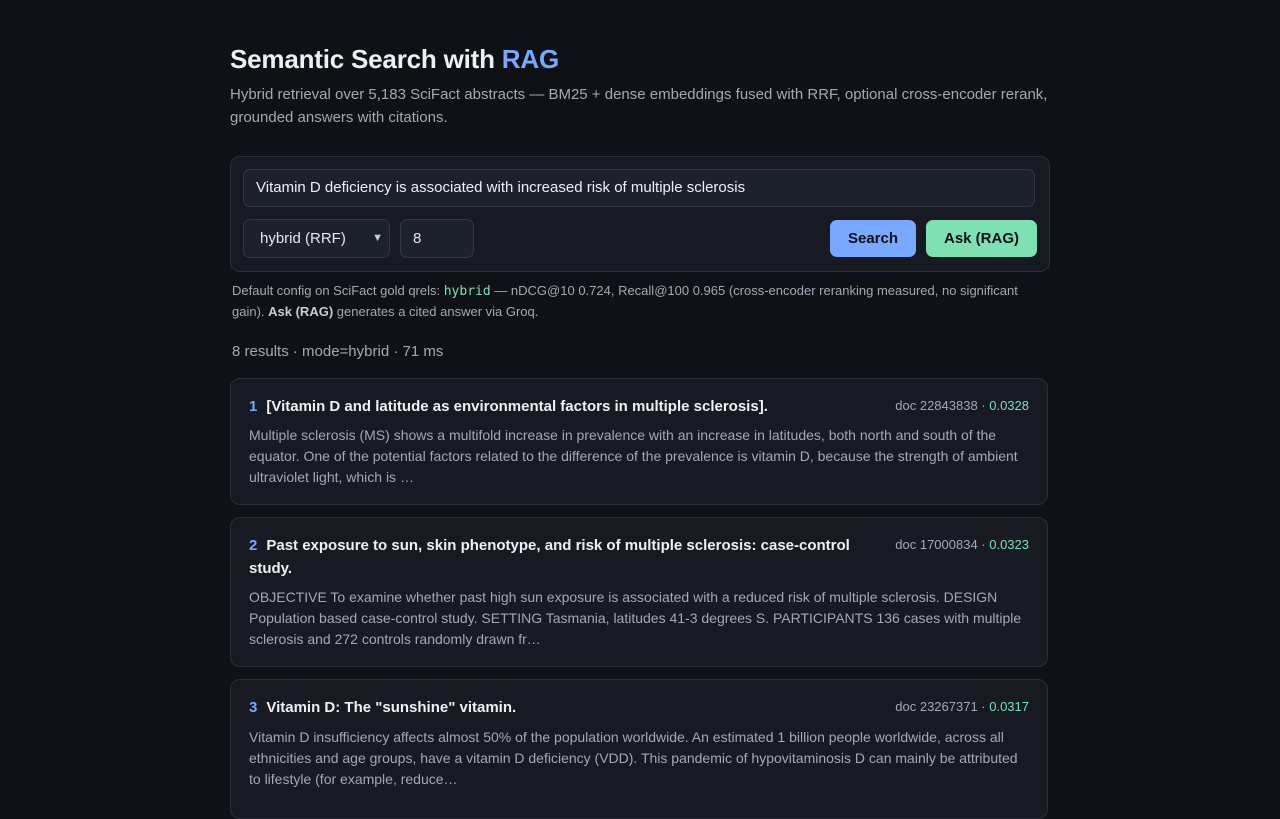 This screenshot has width=1280, height=819. Describe the element at coordinates (366, 59) in the screenshot. I see `title-text: Semantic Search with` at that location.